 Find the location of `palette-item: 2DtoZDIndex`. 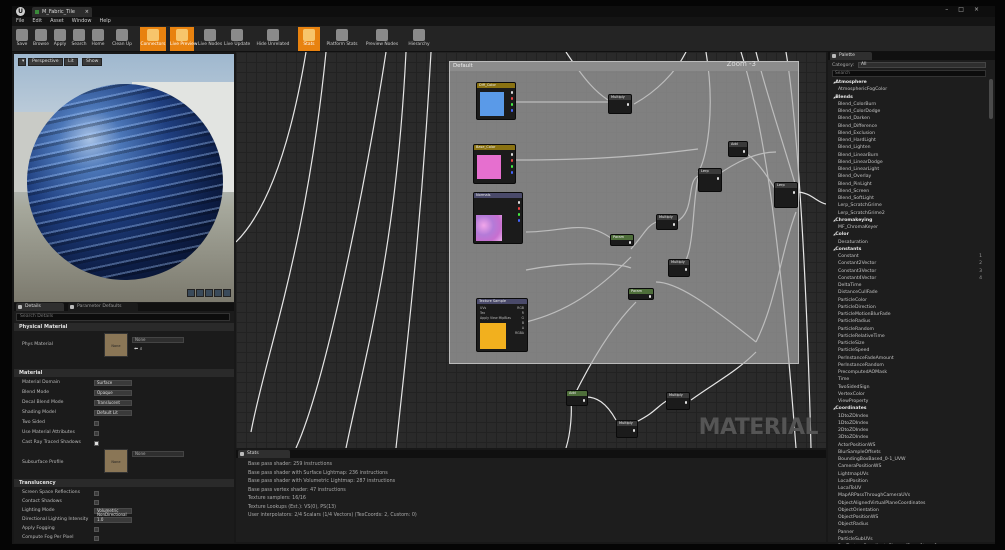

palette-item: 2DtoZDIndex is located at coordinates (908, 430).